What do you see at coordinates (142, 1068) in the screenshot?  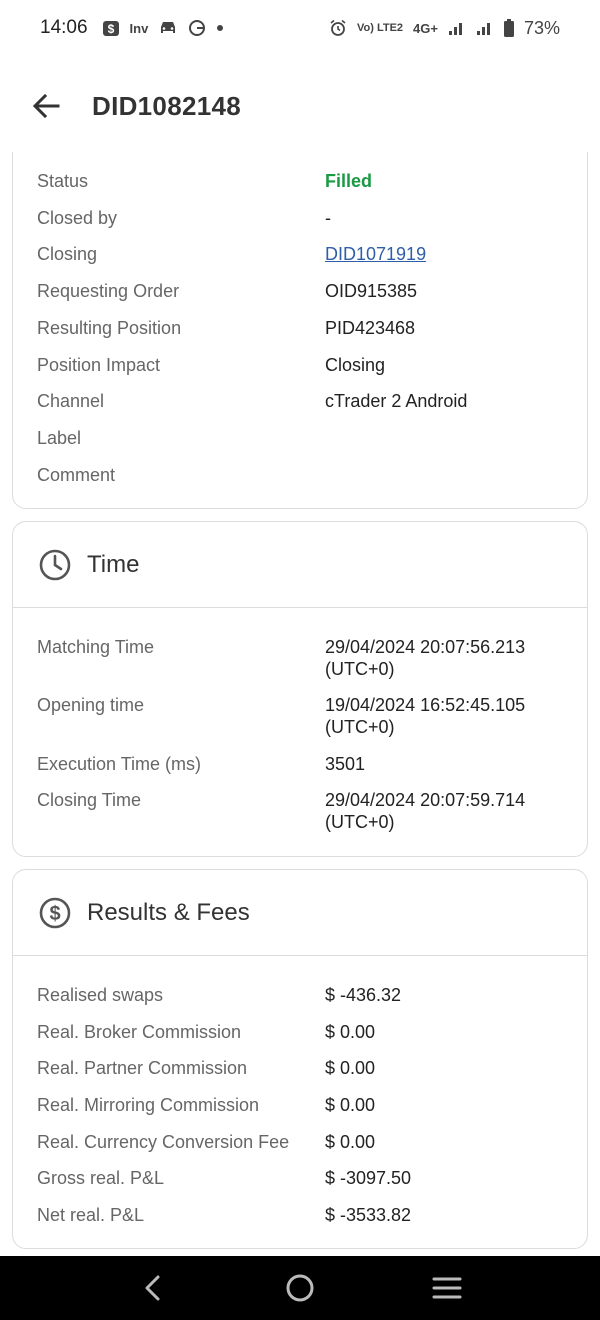 I see `fees-label: Real. Partner Commission` at bounding box center [142, 1068].